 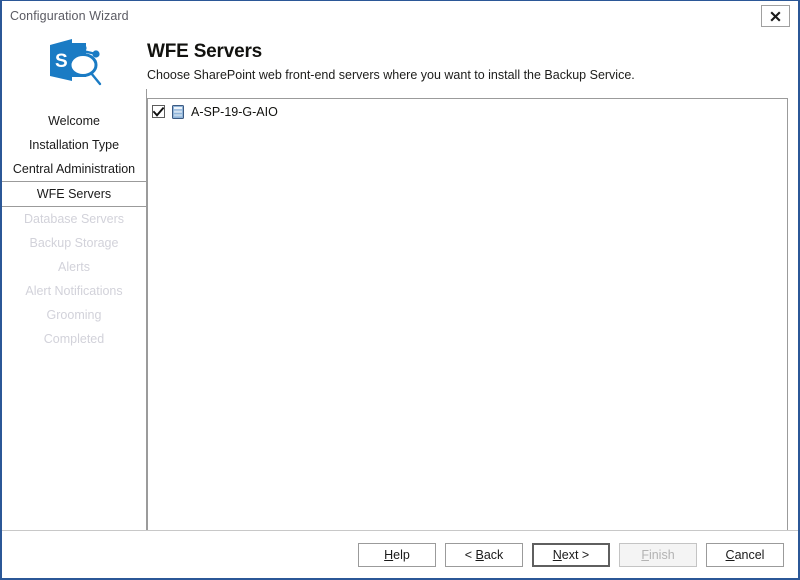 What do you see at coordinates (467, 111) in the screenshot?
I see `server-list-item: A-SP-19-G-AIO` at bounding box center [467, 111].